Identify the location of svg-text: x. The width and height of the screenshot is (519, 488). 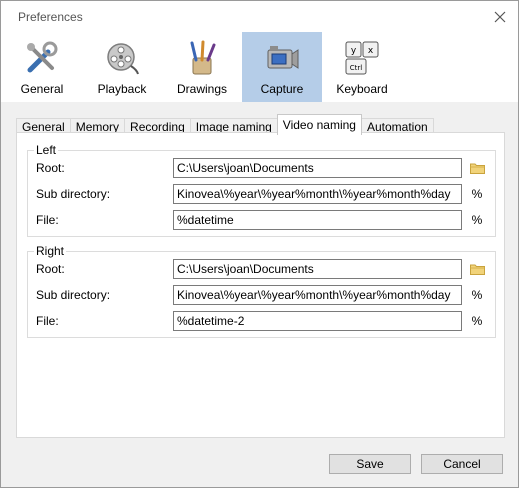
(371, 51).